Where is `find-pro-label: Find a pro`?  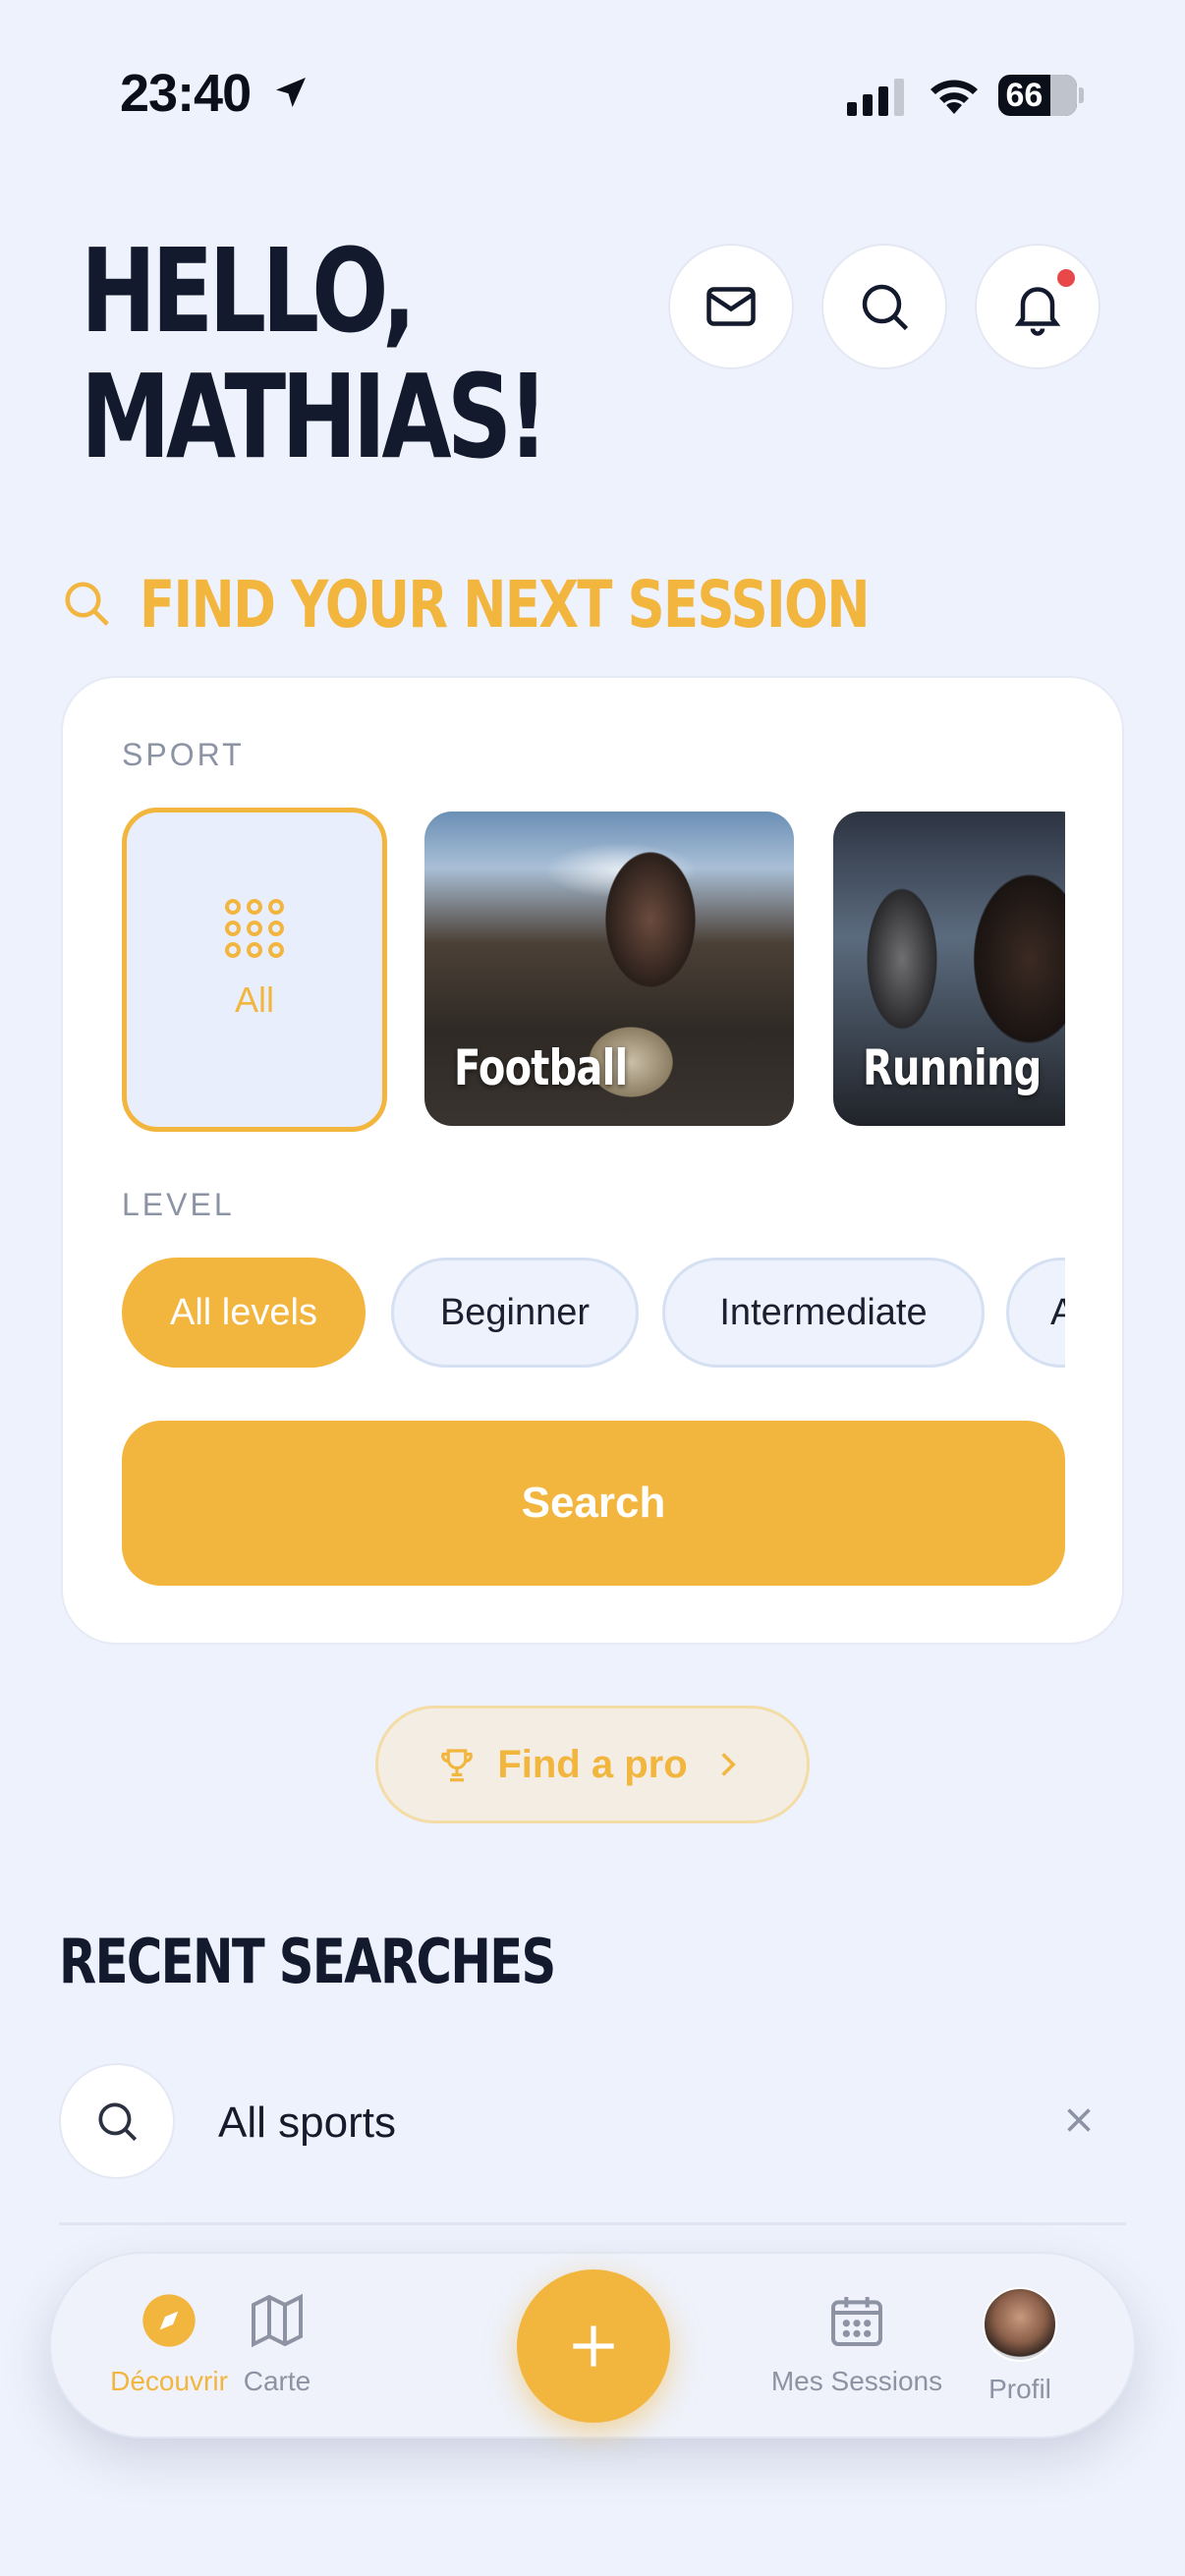
find-pro-label: Find a pro is located at coordinates (592, 1764).